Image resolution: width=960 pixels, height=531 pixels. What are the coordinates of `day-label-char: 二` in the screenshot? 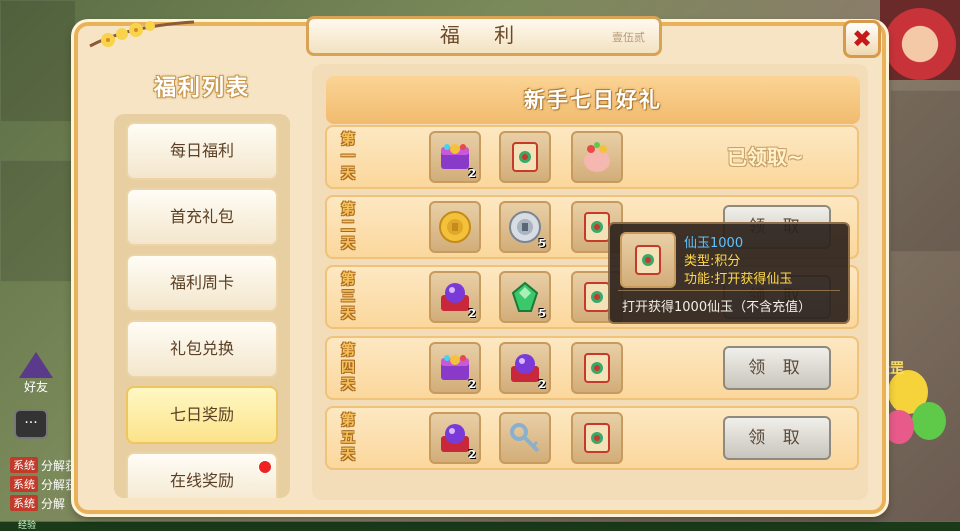 It's located at (348, 226).